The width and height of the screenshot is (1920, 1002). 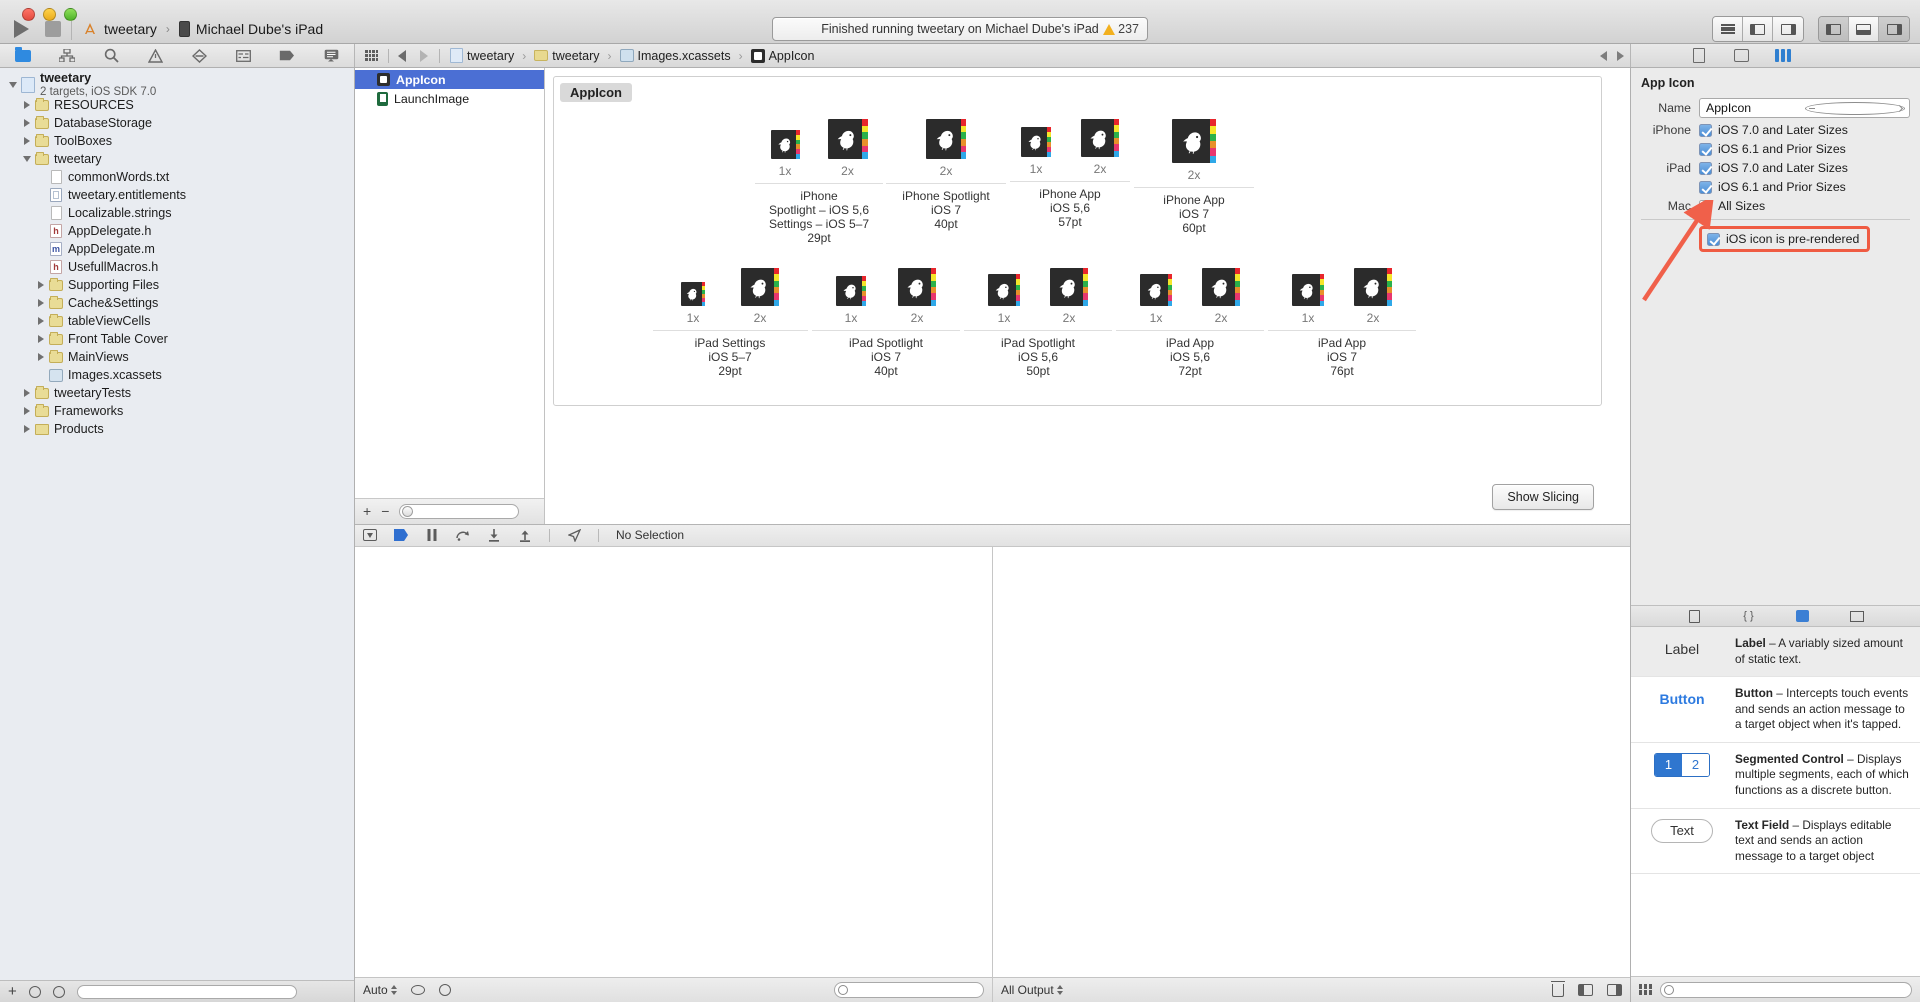 What do you see at coordinates (177, 375) in the screenshot?
I see `tree-row-images-xcassets: Images.xcassets` at bounding box center [177, 375].